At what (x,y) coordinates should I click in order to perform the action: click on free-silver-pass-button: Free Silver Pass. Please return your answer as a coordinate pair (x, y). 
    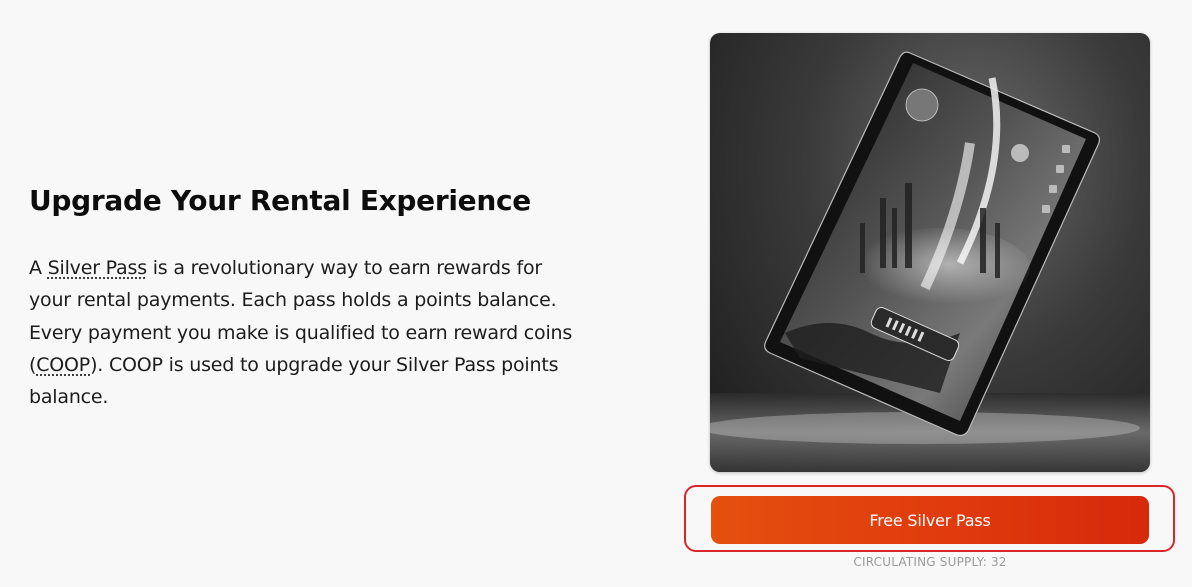
    Looking at the image, I should click on (930, 520).